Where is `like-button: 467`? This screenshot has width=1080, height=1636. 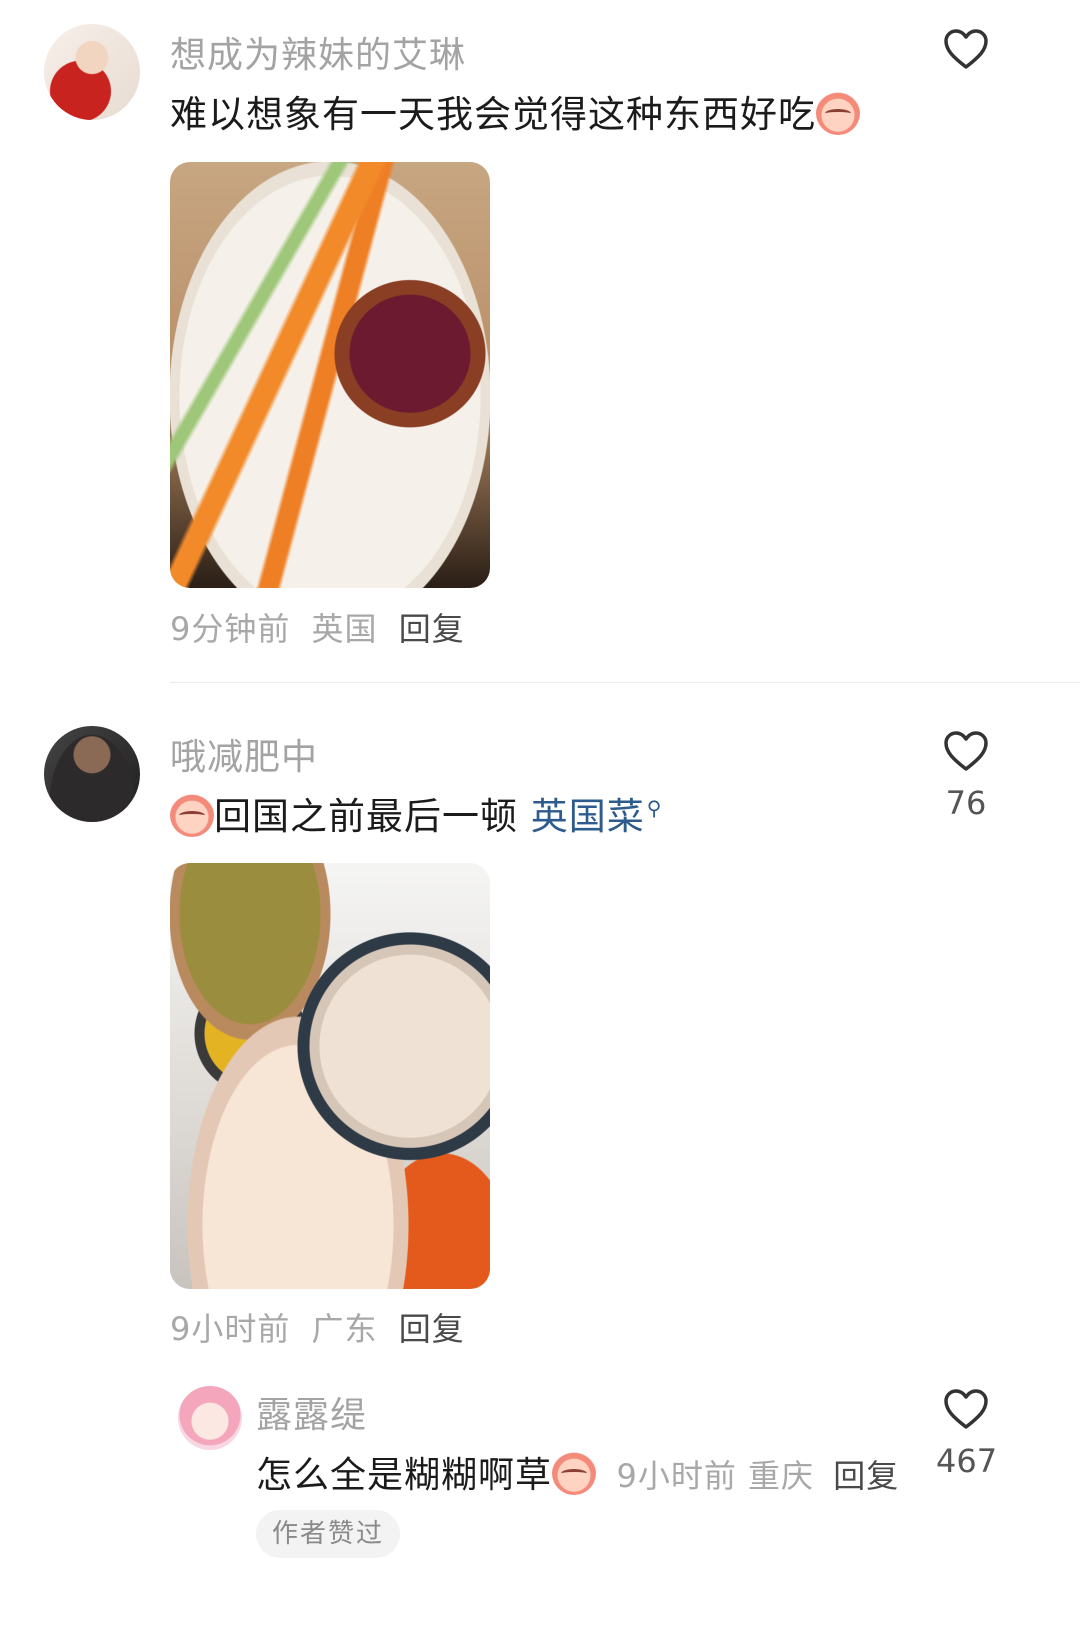
like-button: 467 is located at coordinates (967, 1434).